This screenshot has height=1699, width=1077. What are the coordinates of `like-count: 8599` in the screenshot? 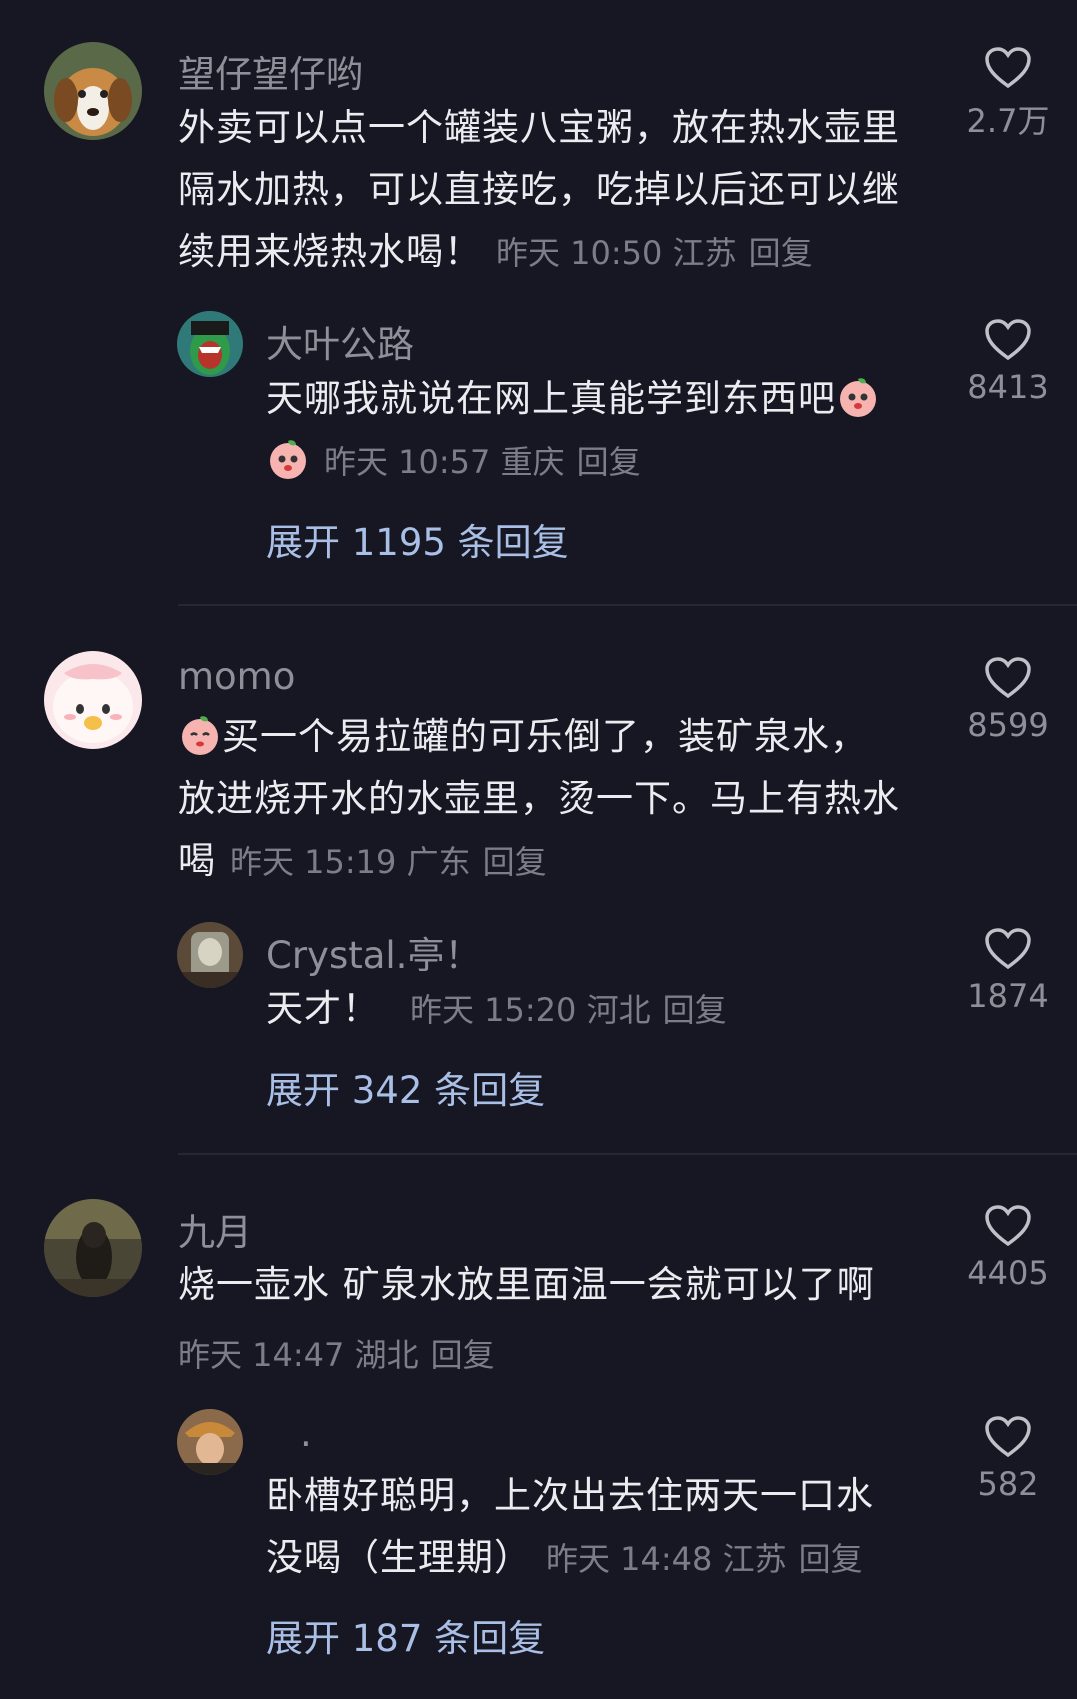 It's located at (1008, 725).